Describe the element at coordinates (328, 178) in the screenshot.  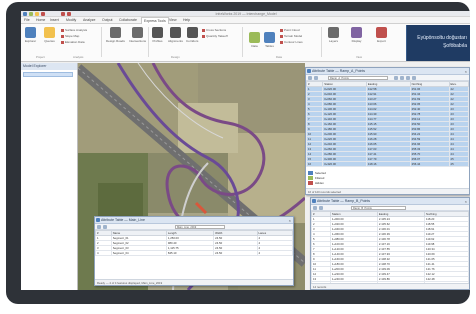
I see `selection-legend: Selected Filtered Hidden` at that location.